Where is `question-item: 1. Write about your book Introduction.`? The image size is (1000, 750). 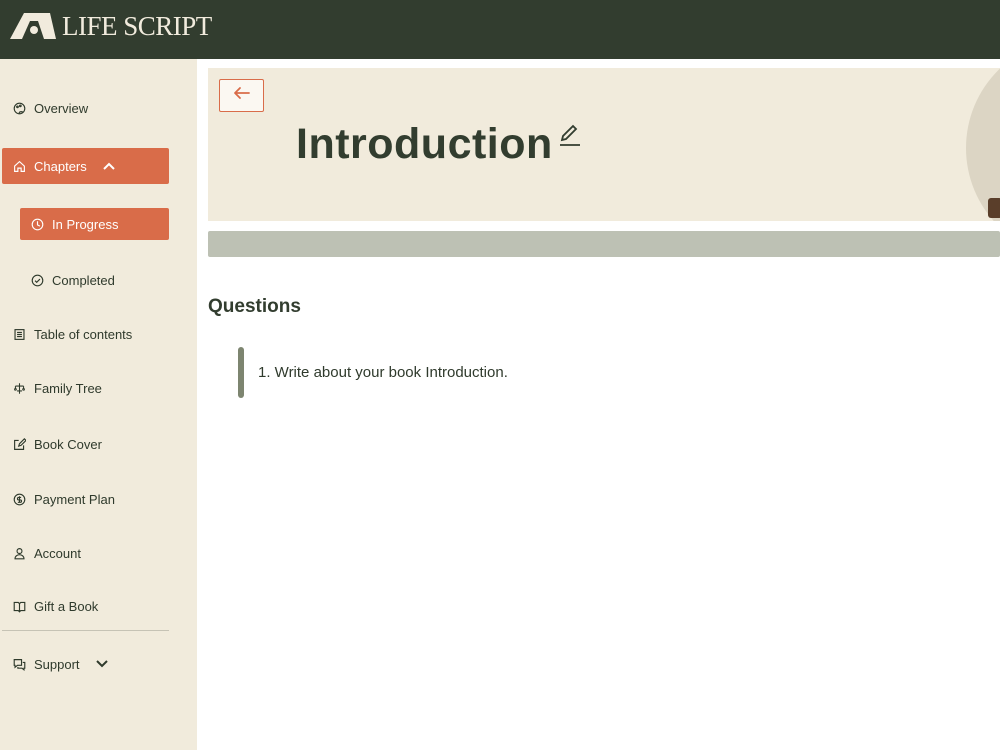 question-item: 1. Write about your book Introduction. is located at coordinates (373, 372).